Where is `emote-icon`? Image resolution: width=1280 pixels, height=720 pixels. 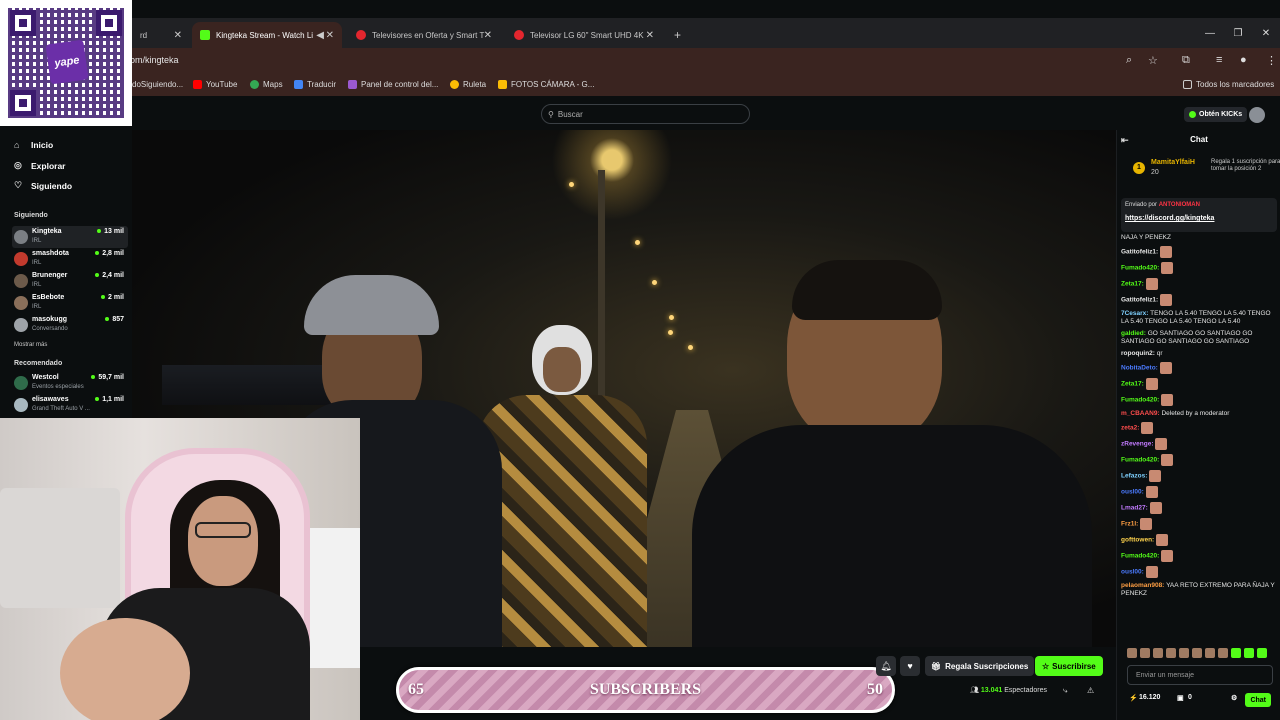
emote-icon is located at coordinates (1162, 540).